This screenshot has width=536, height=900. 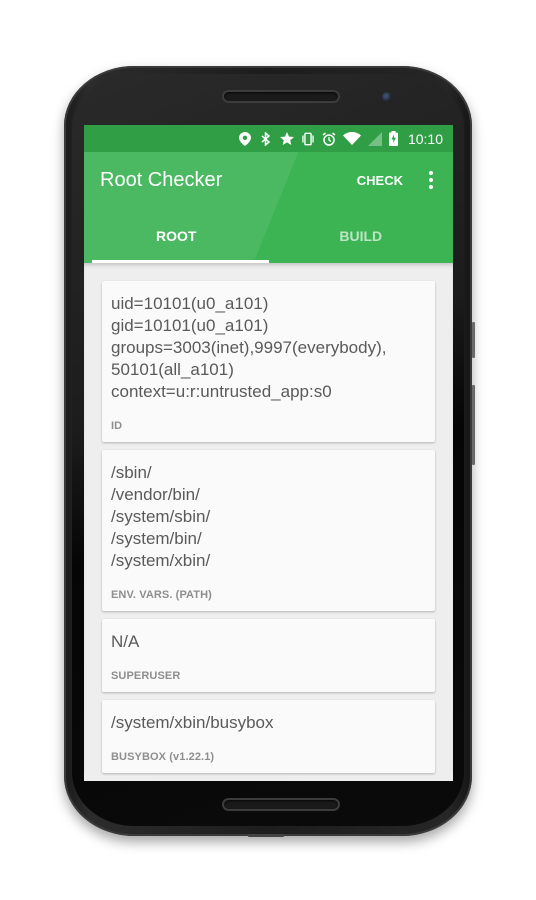 I want to click on bluetooth-icon, so click(x=266, y=138).